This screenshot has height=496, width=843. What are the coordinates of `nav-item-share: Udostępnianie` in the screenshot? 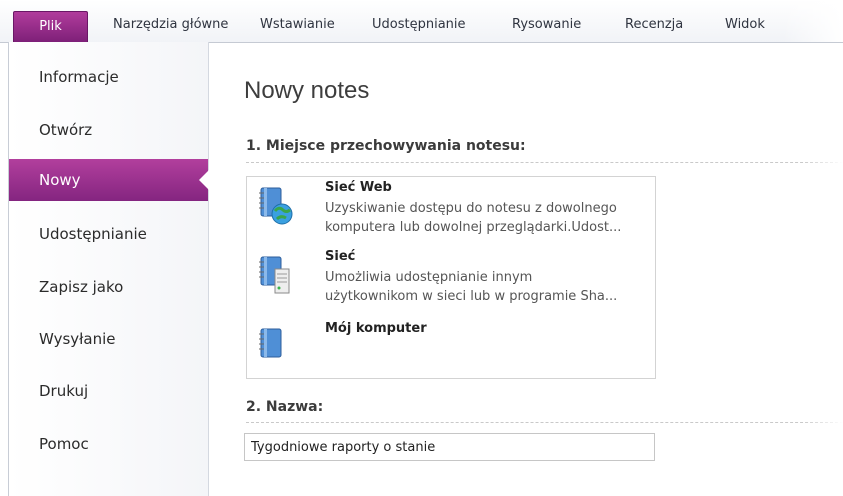 It's located at (108, 234).